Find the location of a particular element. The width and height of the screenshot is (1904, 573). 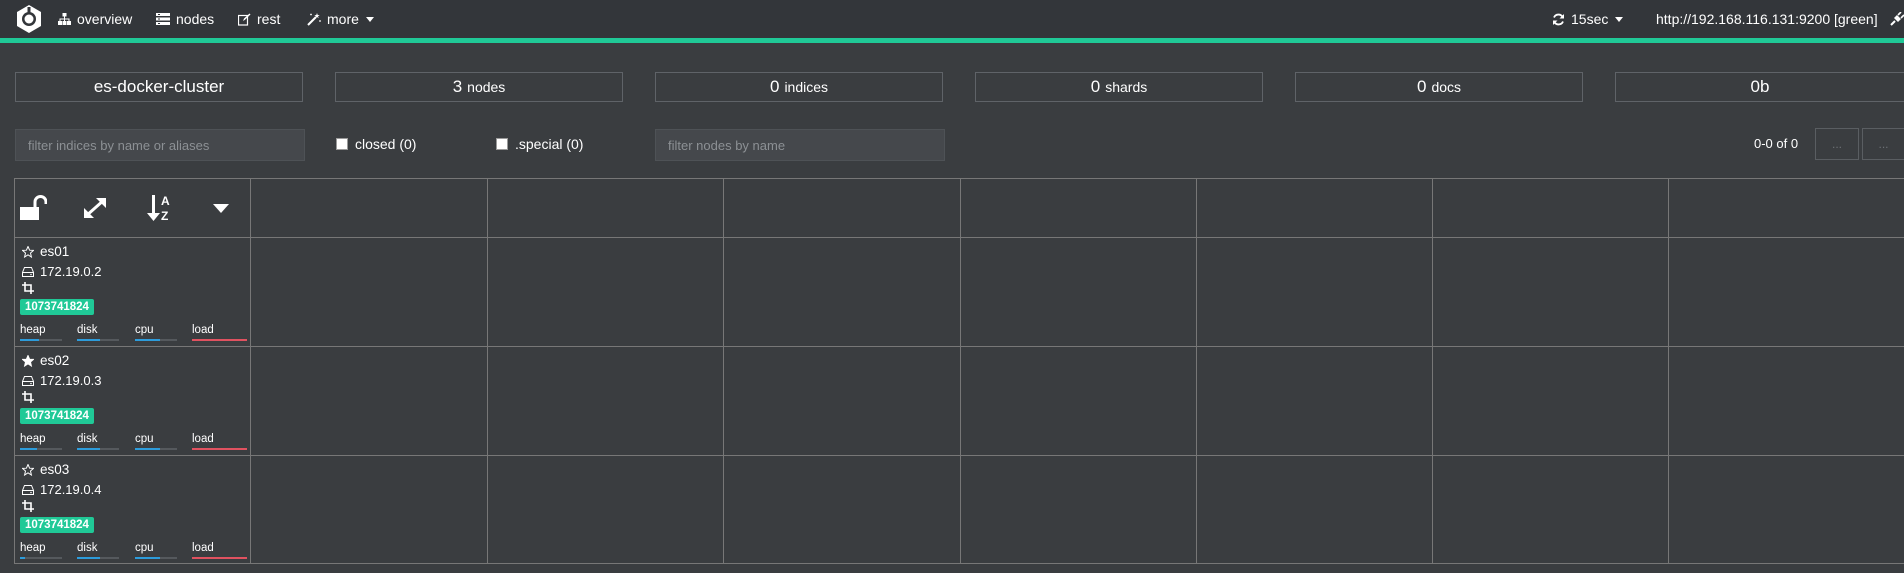

closed-checkbox is located at coordinates (342, 144).